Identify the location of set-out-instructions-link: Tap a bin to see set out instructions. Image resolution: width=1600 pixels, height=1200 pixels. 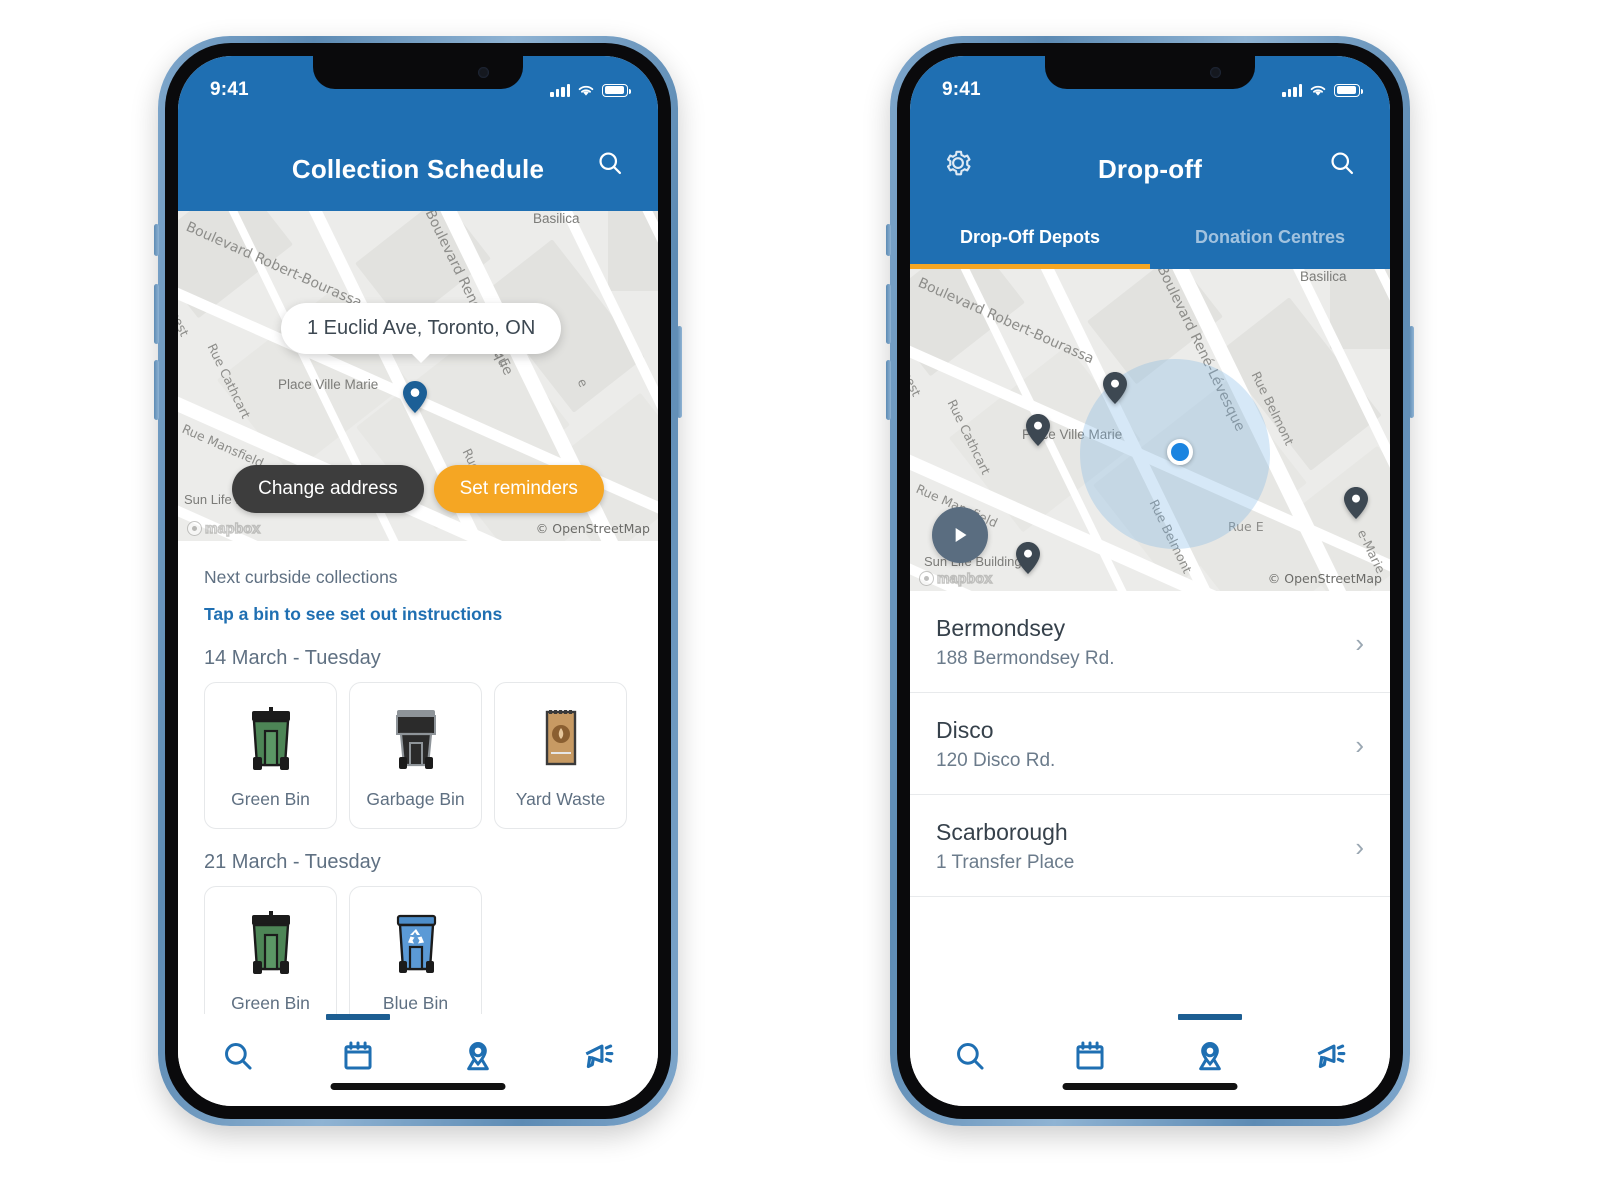
(418, 606).